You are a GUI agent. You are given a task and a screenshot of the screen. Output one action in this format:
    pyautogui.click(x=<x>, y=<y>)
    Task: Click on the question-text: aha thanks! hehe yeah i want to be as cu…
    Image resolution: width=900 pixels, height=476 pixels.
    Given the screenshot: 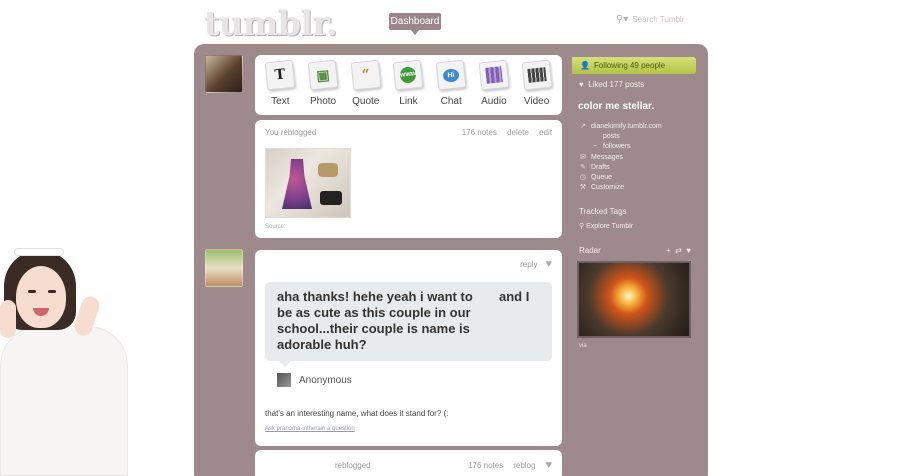 What is the action you would take?
    pyautogui.click(x=375, y=320)
    